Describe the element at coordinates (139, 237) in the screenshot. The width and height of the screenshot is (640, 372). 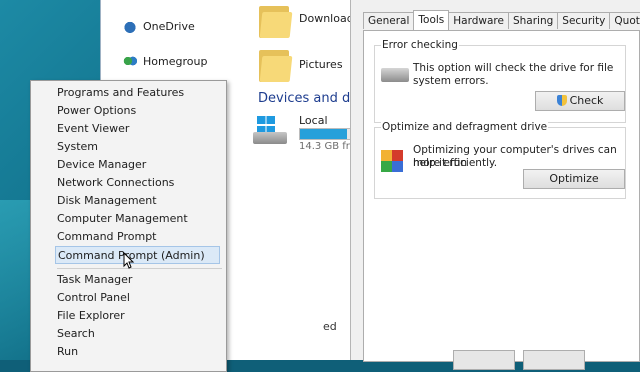
I see `menu-item-command-prompt: Command Prompt` at that location.